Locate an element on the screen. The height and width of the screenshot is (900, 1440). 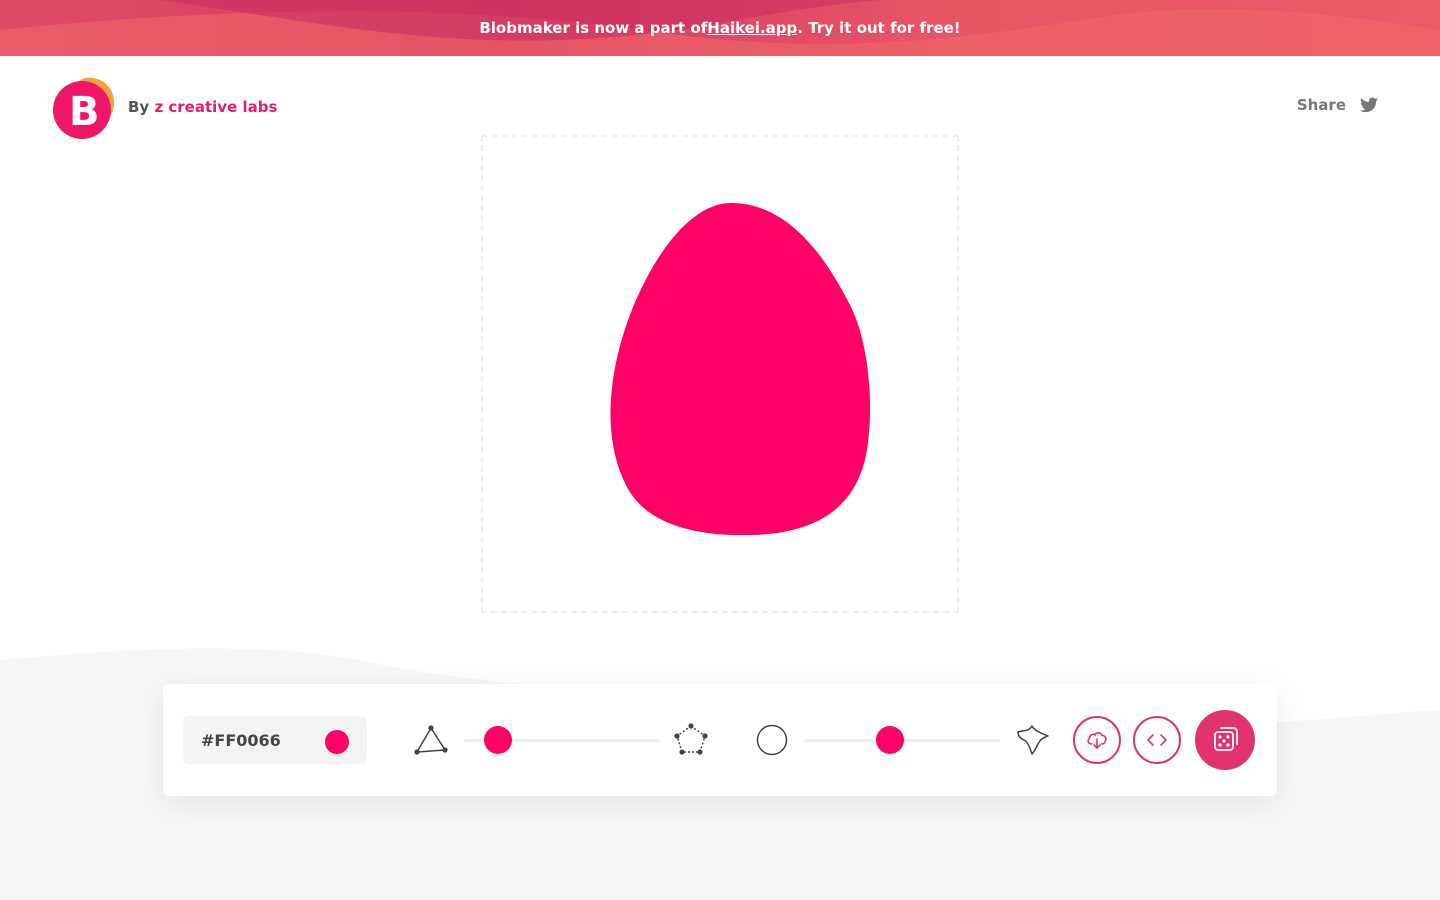
contrast-slider is located at coordinates (902, 740).